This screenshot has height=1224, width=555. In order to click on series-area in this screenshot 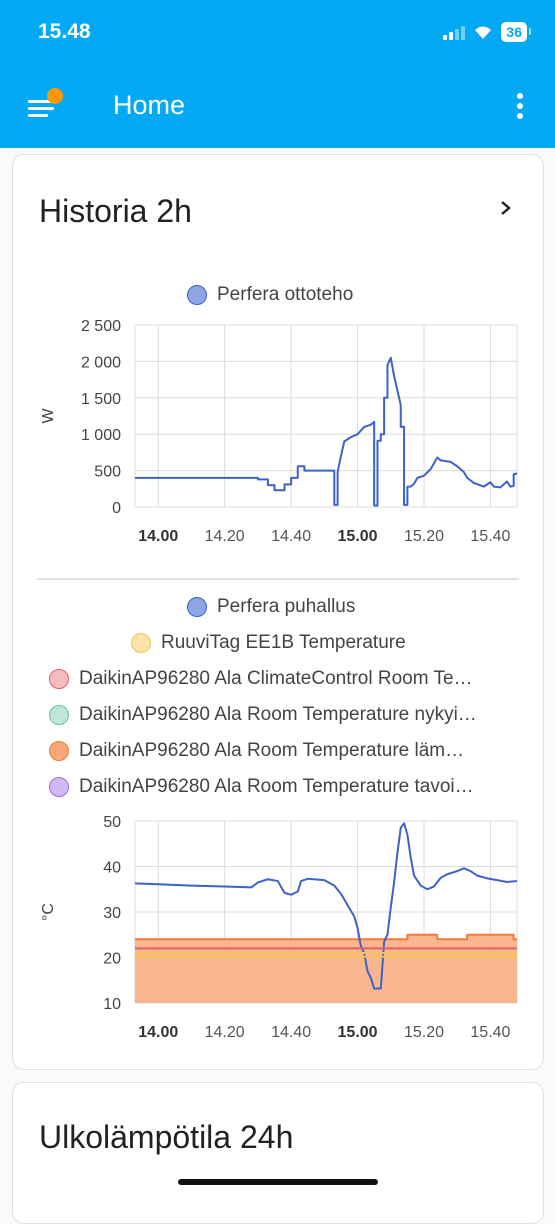, I will do `click(326, 968)`.